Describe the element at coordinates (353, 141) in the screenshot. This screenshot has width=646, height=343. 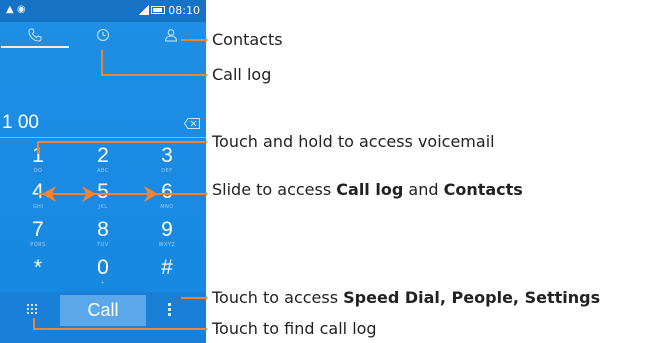
I see `callout-voicemail: Touch and hold to access voicemail` at that location.